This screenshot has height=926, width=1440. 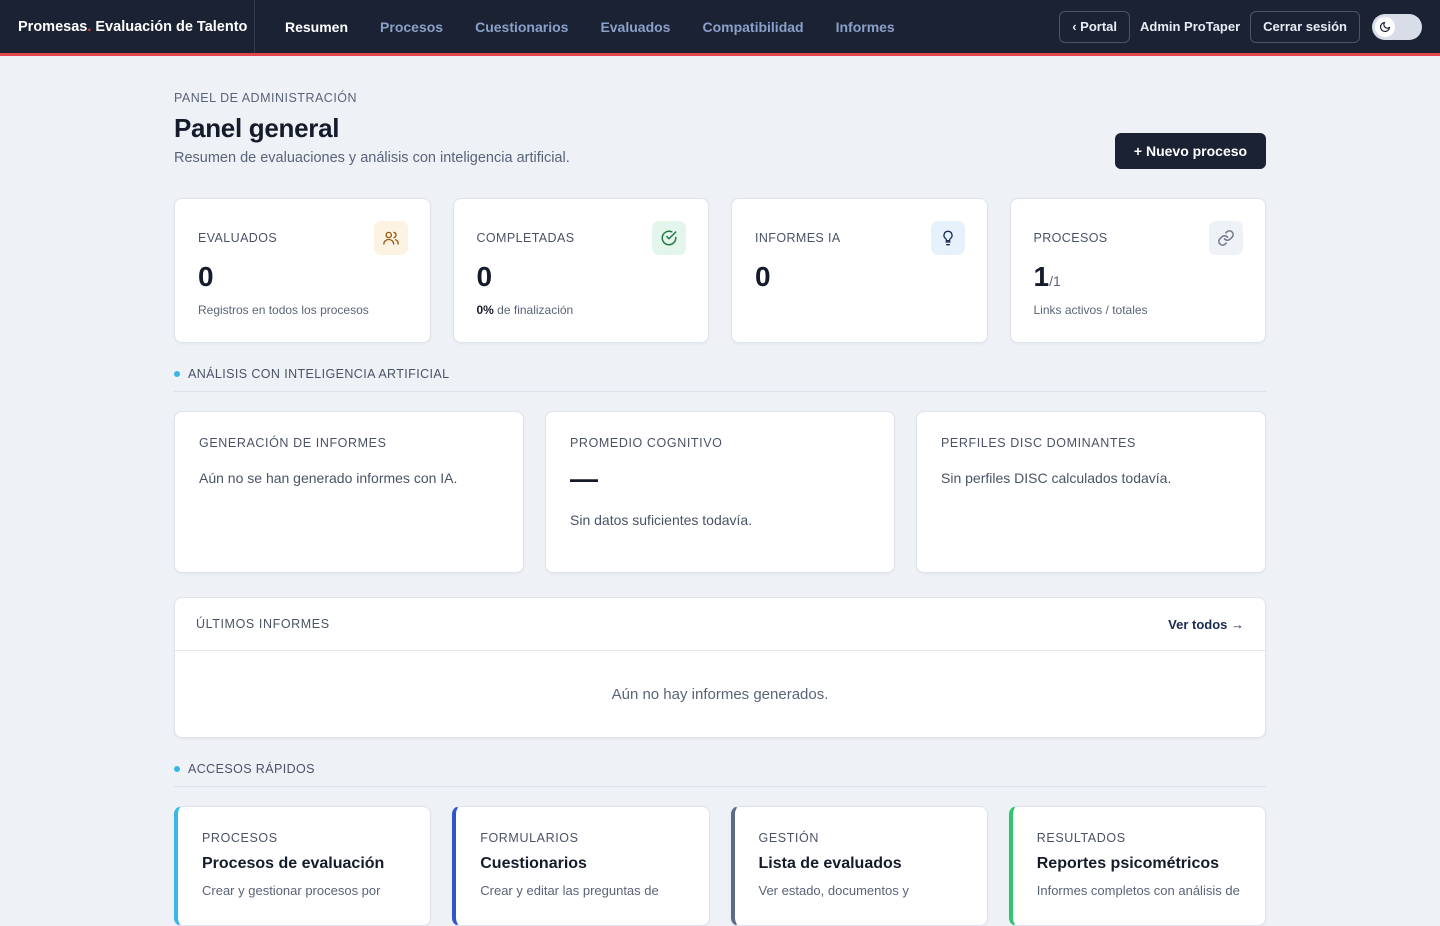 I want to click on quick-card-label: FORMULARIOS, so click(x=529, y=838).